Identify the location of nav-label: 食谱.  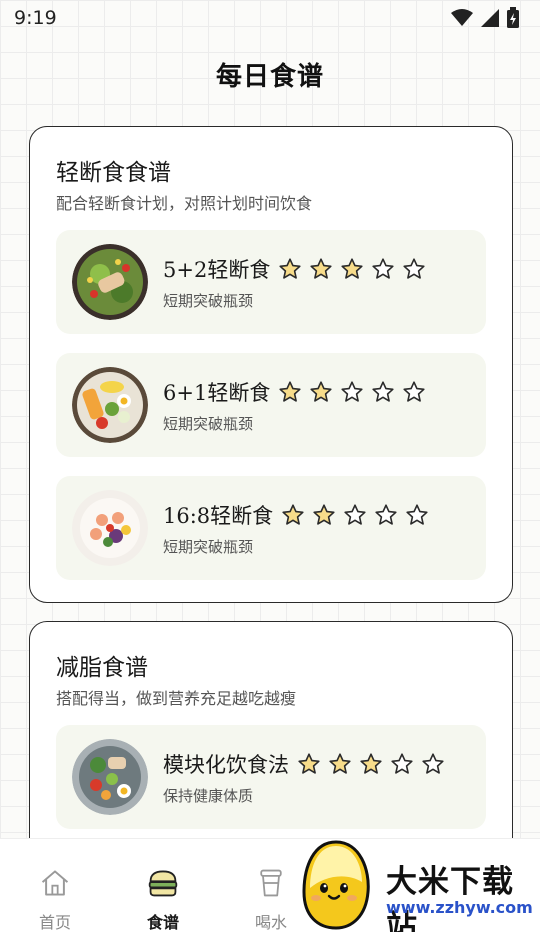
(162, 922).